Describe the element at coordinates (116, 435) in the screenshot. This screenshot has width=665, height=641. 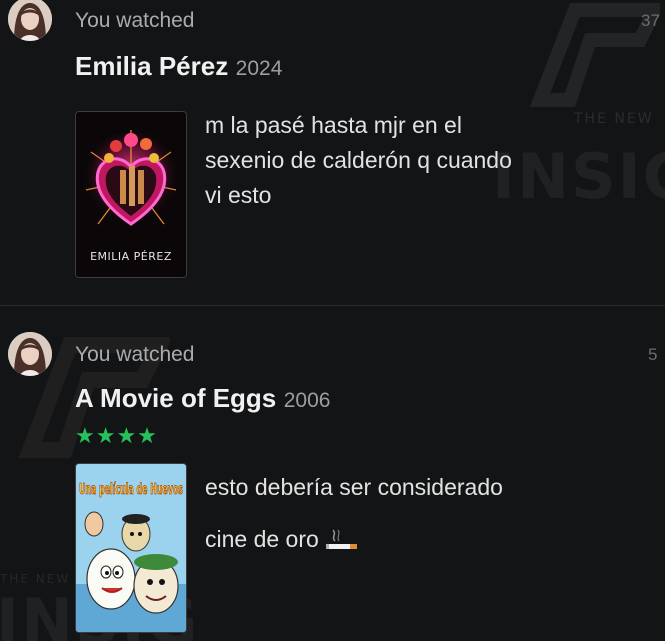
I see `star-rating: ★★★★` at that location.